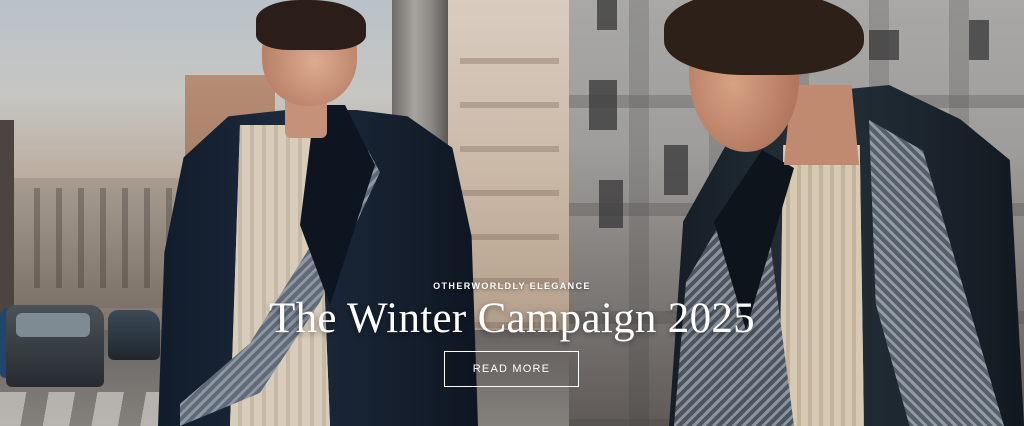 This screenshot has width=1024, height=426. I want to click on hero-title: The Winter Campaign 2025, so click(512, 318).